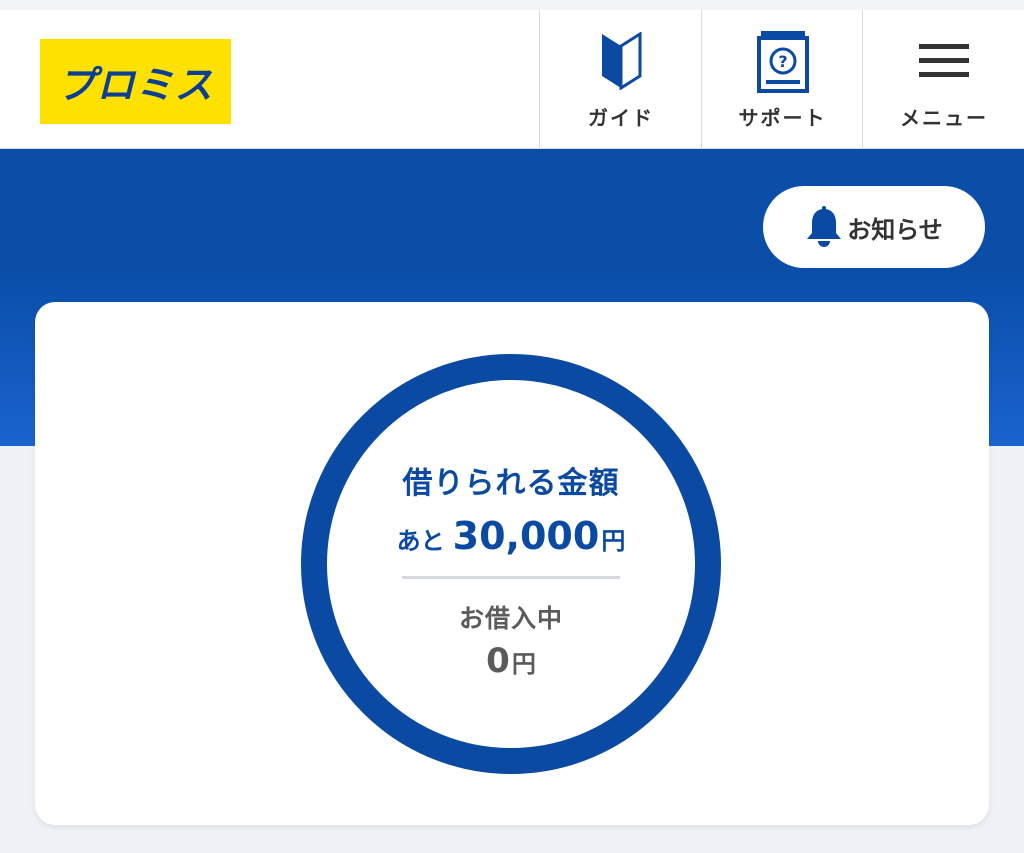 This screenshot has width=1024, height=853. I want to click on borrowing-label: お借入中, so click(510, 618).